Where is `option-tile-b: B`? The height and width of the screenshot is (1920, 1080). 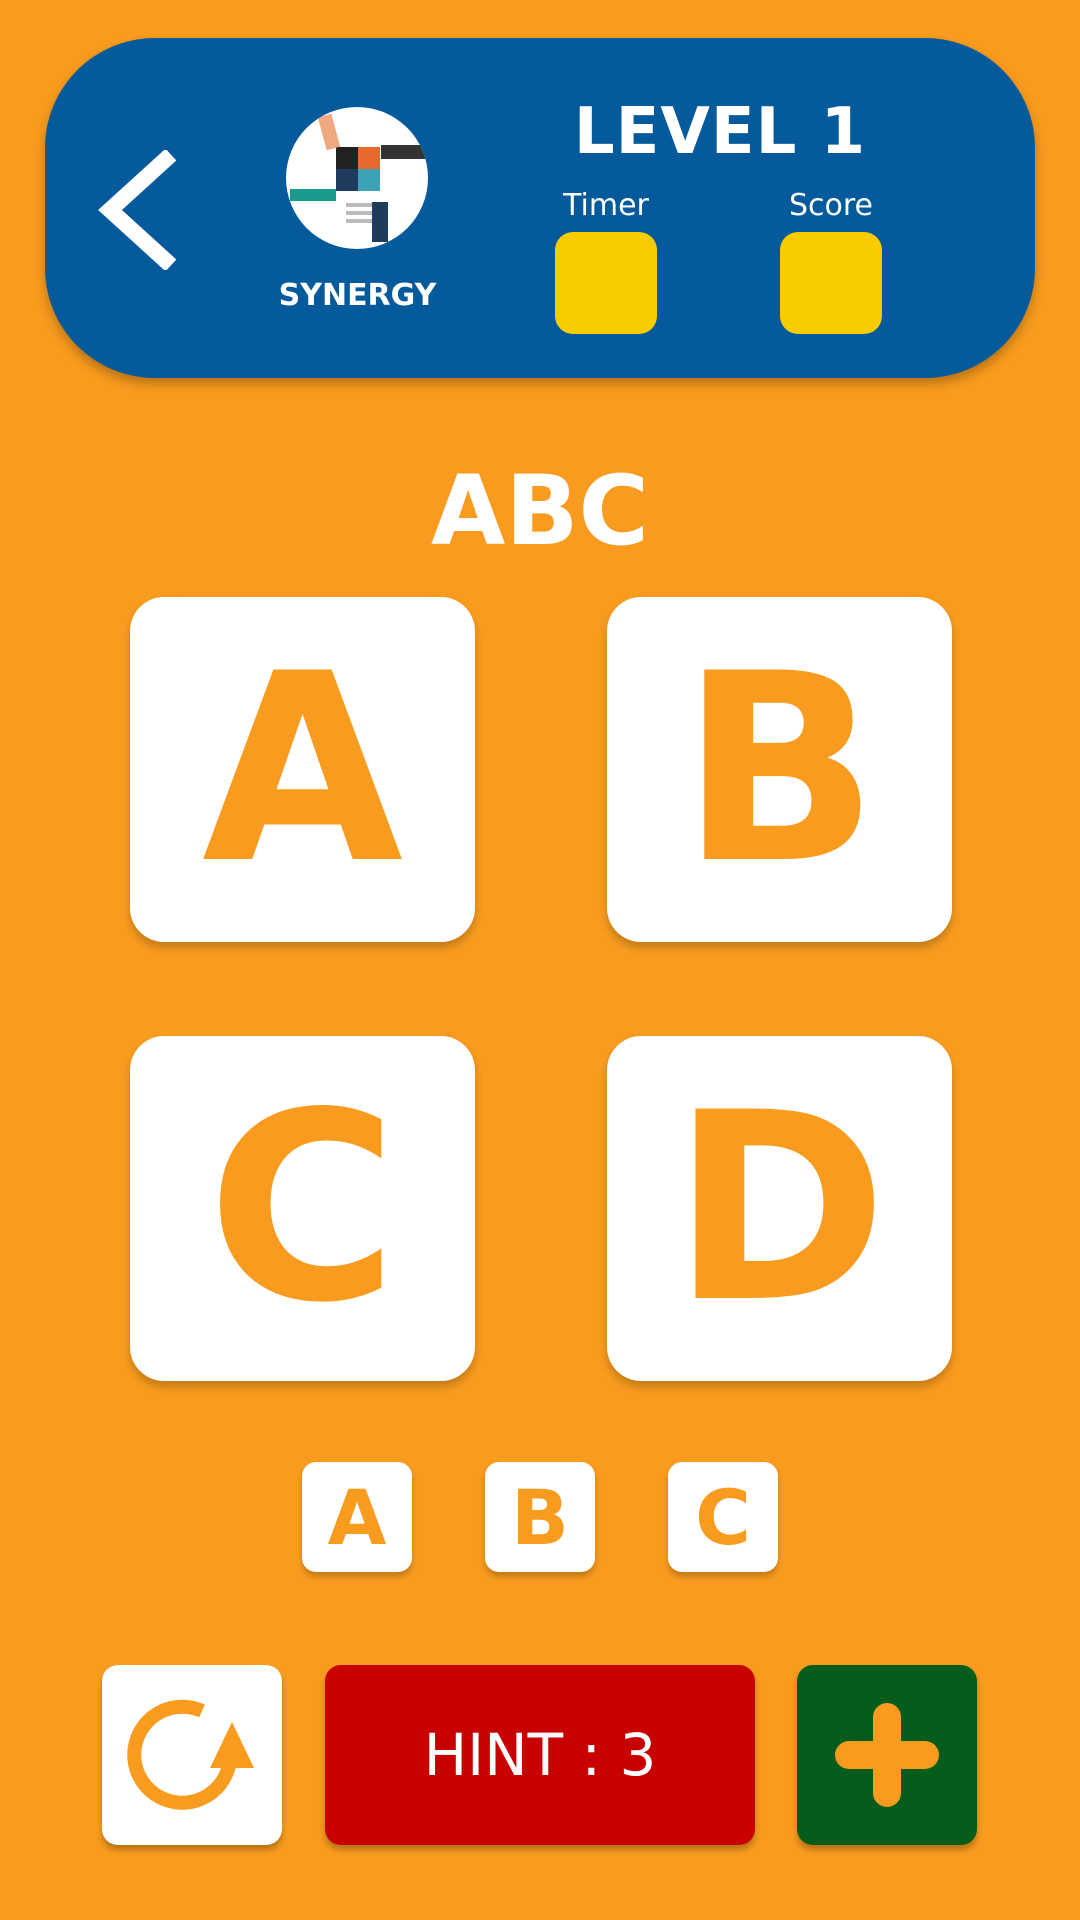 option-tile-b: B is located at coordinates (779, 769).